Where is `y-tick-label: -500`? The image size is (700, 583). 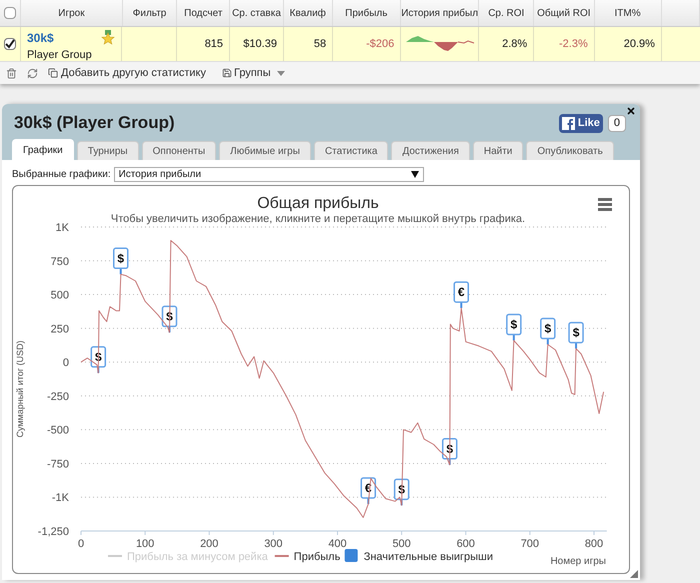 y-tick-label: -500 is located at coordinates (57, 430).